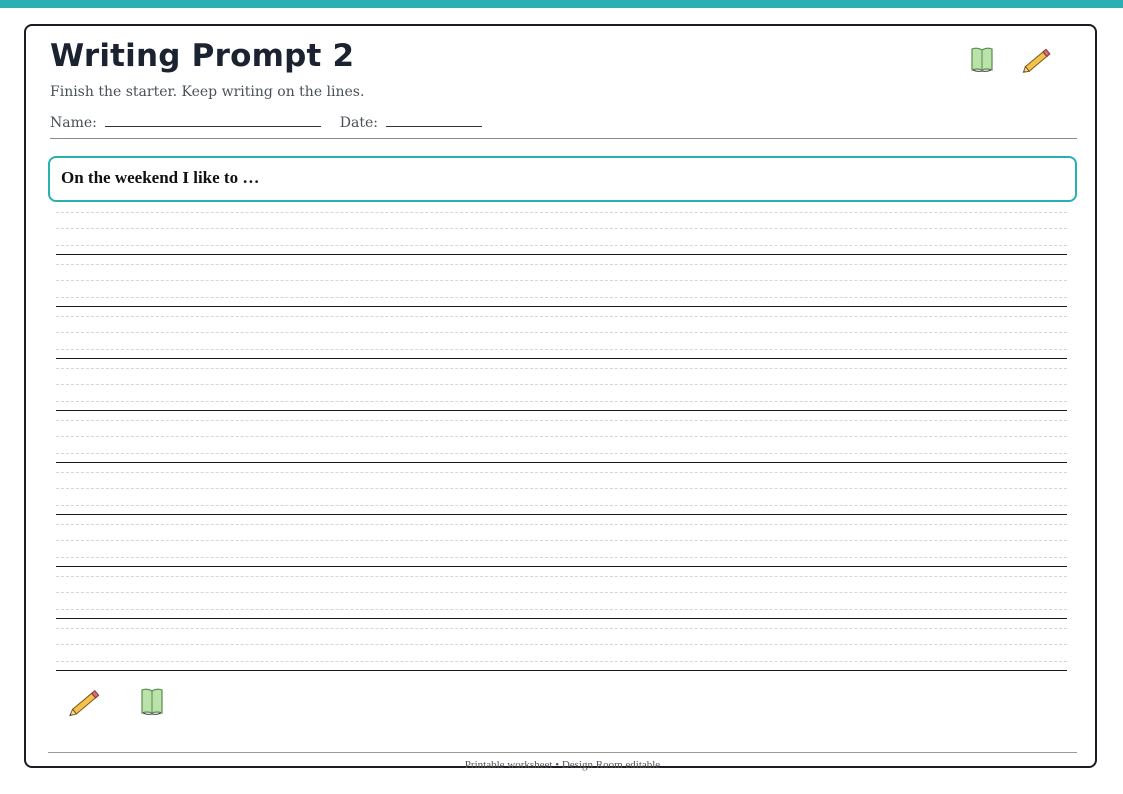 Image resolution: width=1123 pixels, height=794 pixels. I want to click on top-accent-band, so click(561, 4).